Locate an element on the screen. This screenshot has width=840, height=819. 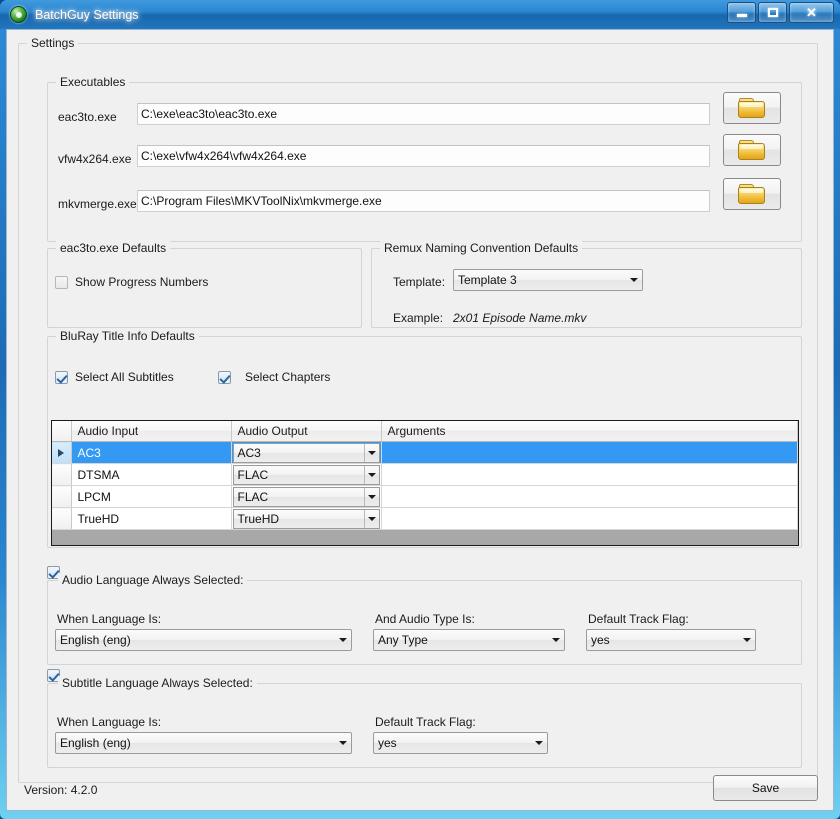
eac3to-path-input: C:\exe\eac3to\eac3to.exe is located at coordinates (423, 114).